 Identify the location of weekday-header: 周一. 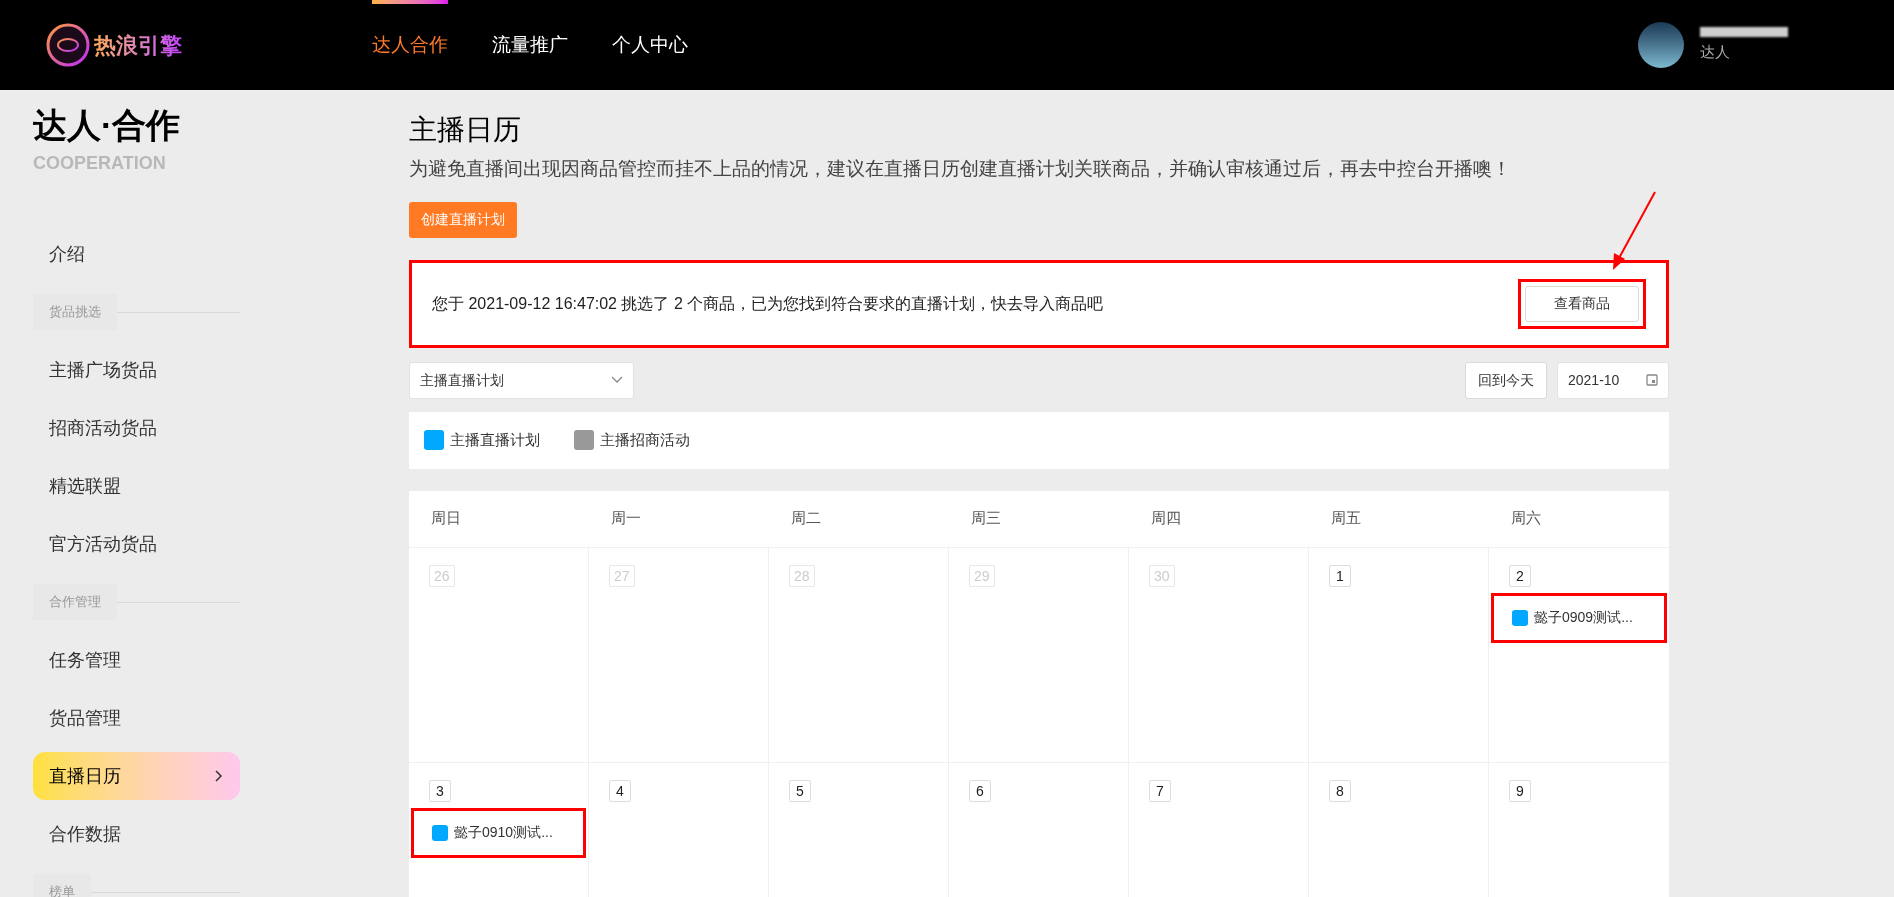
(626, 518).